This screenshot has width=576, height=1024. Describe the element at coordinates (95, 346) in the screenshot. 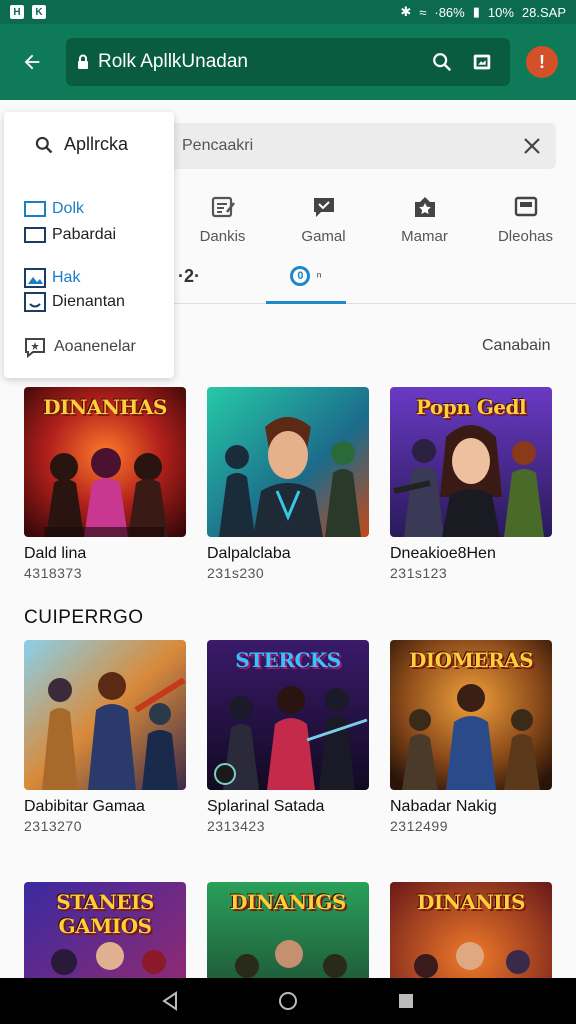

I see `dropdown-footer-label: Aoanenelar` at that location.